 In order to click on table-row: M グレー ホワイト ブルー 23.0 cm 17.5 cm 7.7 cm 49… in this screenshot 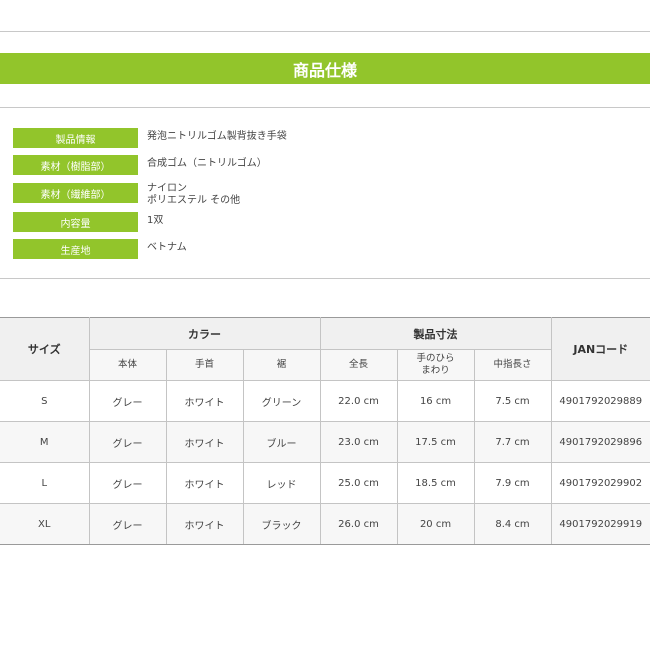, I will do `click(325, 442)`.